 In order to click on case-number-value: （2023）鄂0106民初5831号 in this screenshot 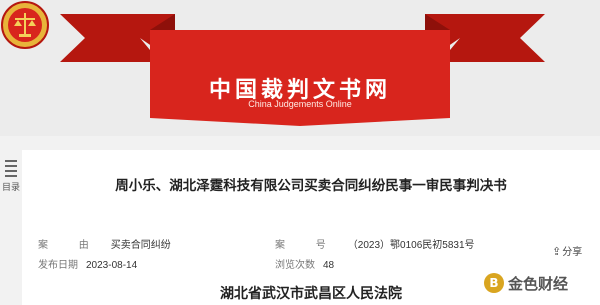, I will do `click(411, 245)`.